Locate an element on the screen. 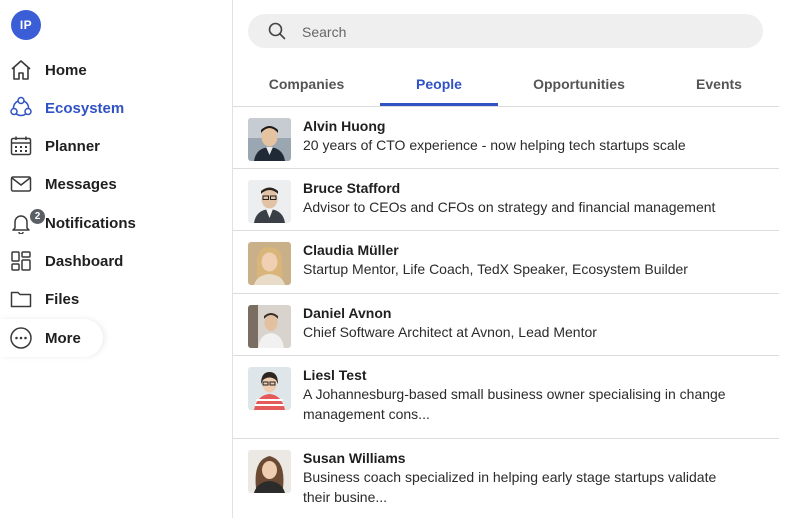 The image size is (800, 521). tab-opportunities: Opportunities is located at coordinates (579, 84).